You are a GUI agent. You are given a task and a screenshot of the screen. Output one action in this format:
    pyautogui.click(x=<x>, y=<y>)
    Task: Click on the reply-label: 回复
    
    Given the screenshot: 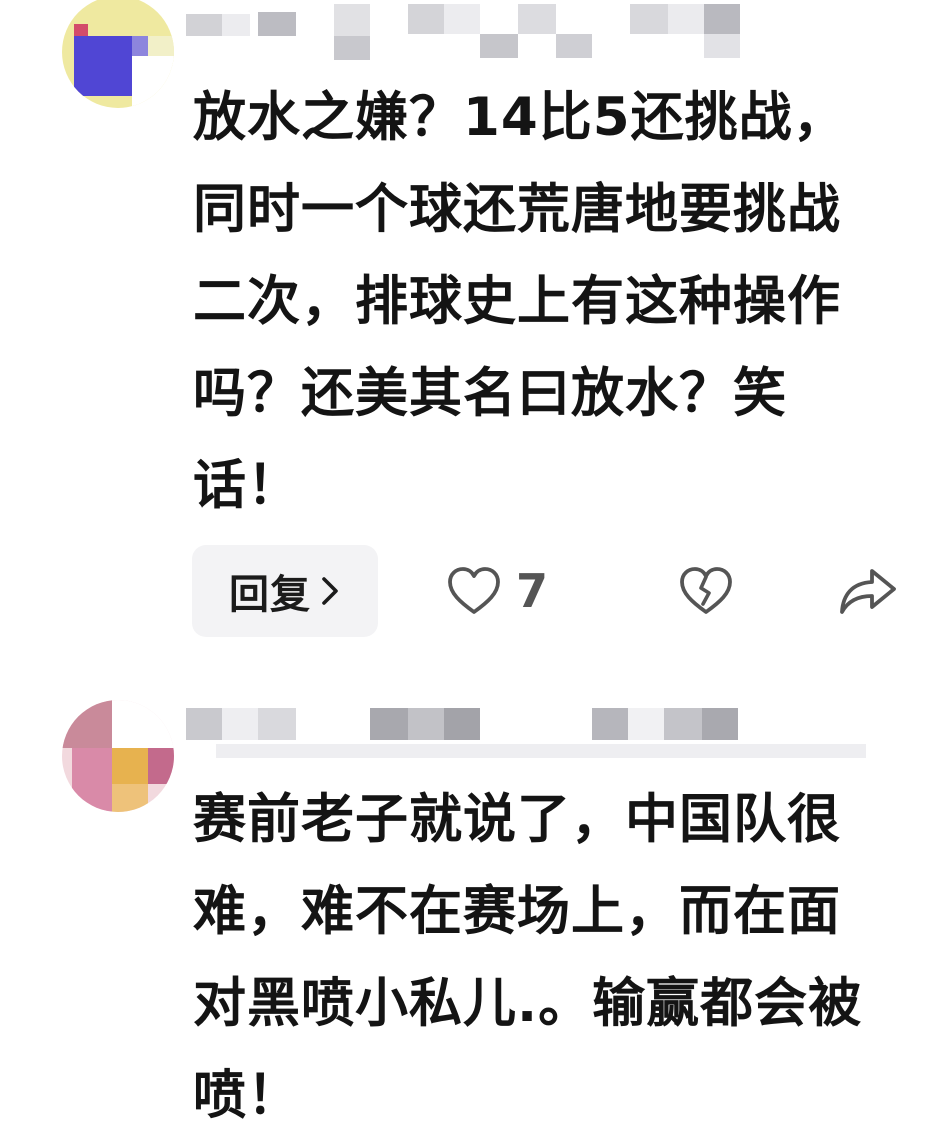 What is the action you would take?
    pyautogui.click(x=270, y=595)
    